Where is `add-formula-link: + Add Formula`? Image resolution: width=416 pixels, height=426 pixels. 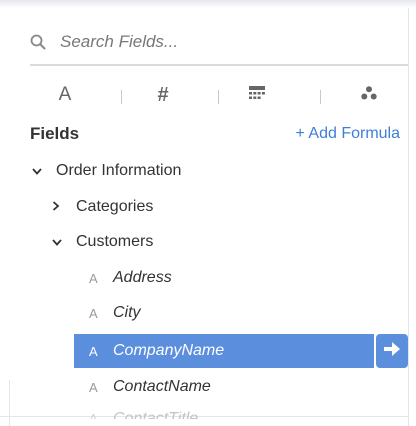
add-formula-link: + Add Formula is located at coordinates (348, 134).